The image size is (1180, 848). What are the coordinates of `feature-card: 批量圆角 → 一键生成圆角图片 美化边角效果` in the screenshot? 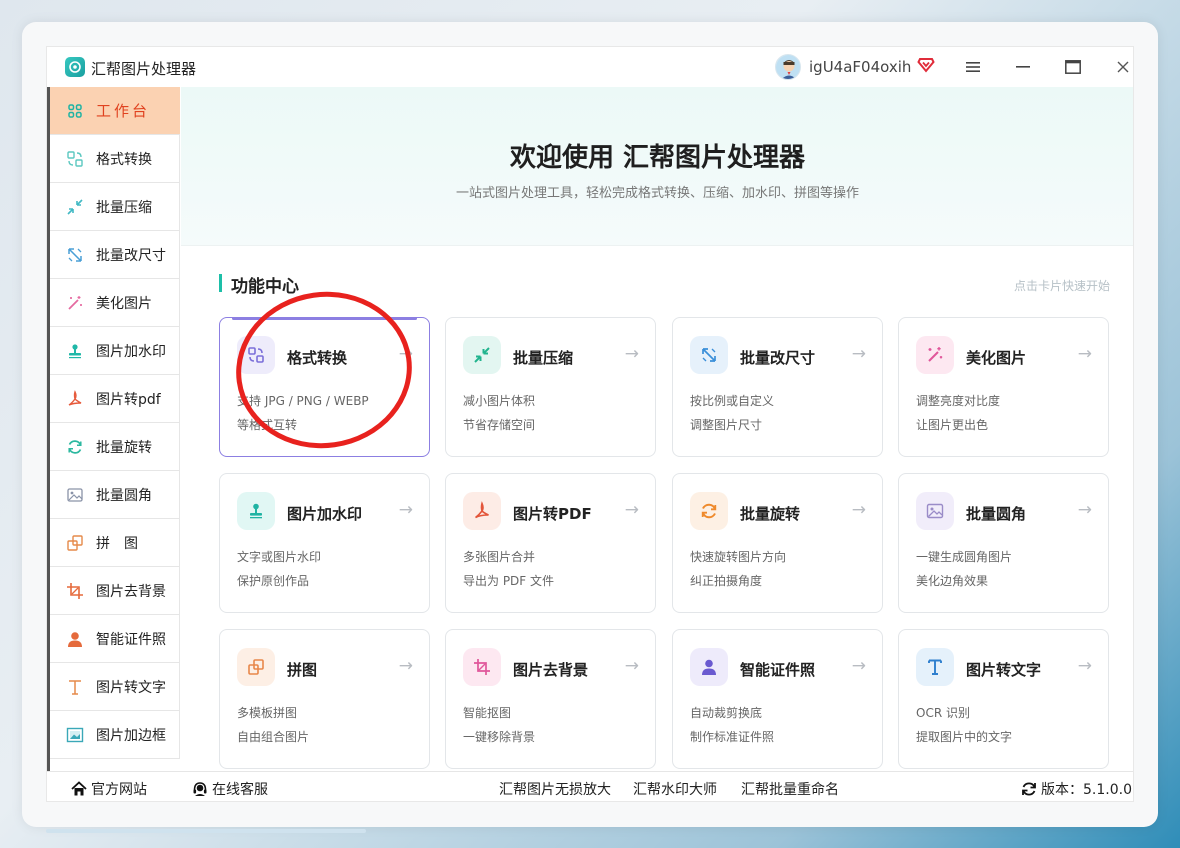 It's located at (1003, 543).